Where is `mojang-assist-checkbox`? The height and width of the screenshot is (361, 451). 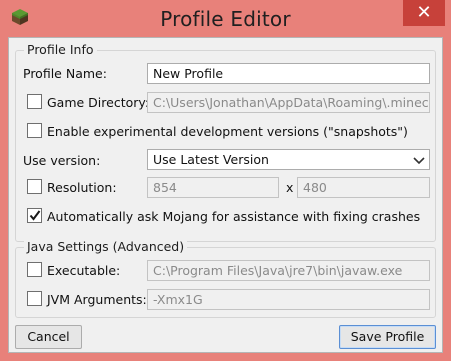
mojang-assist-checkbox is located at coordinates (34, 215).